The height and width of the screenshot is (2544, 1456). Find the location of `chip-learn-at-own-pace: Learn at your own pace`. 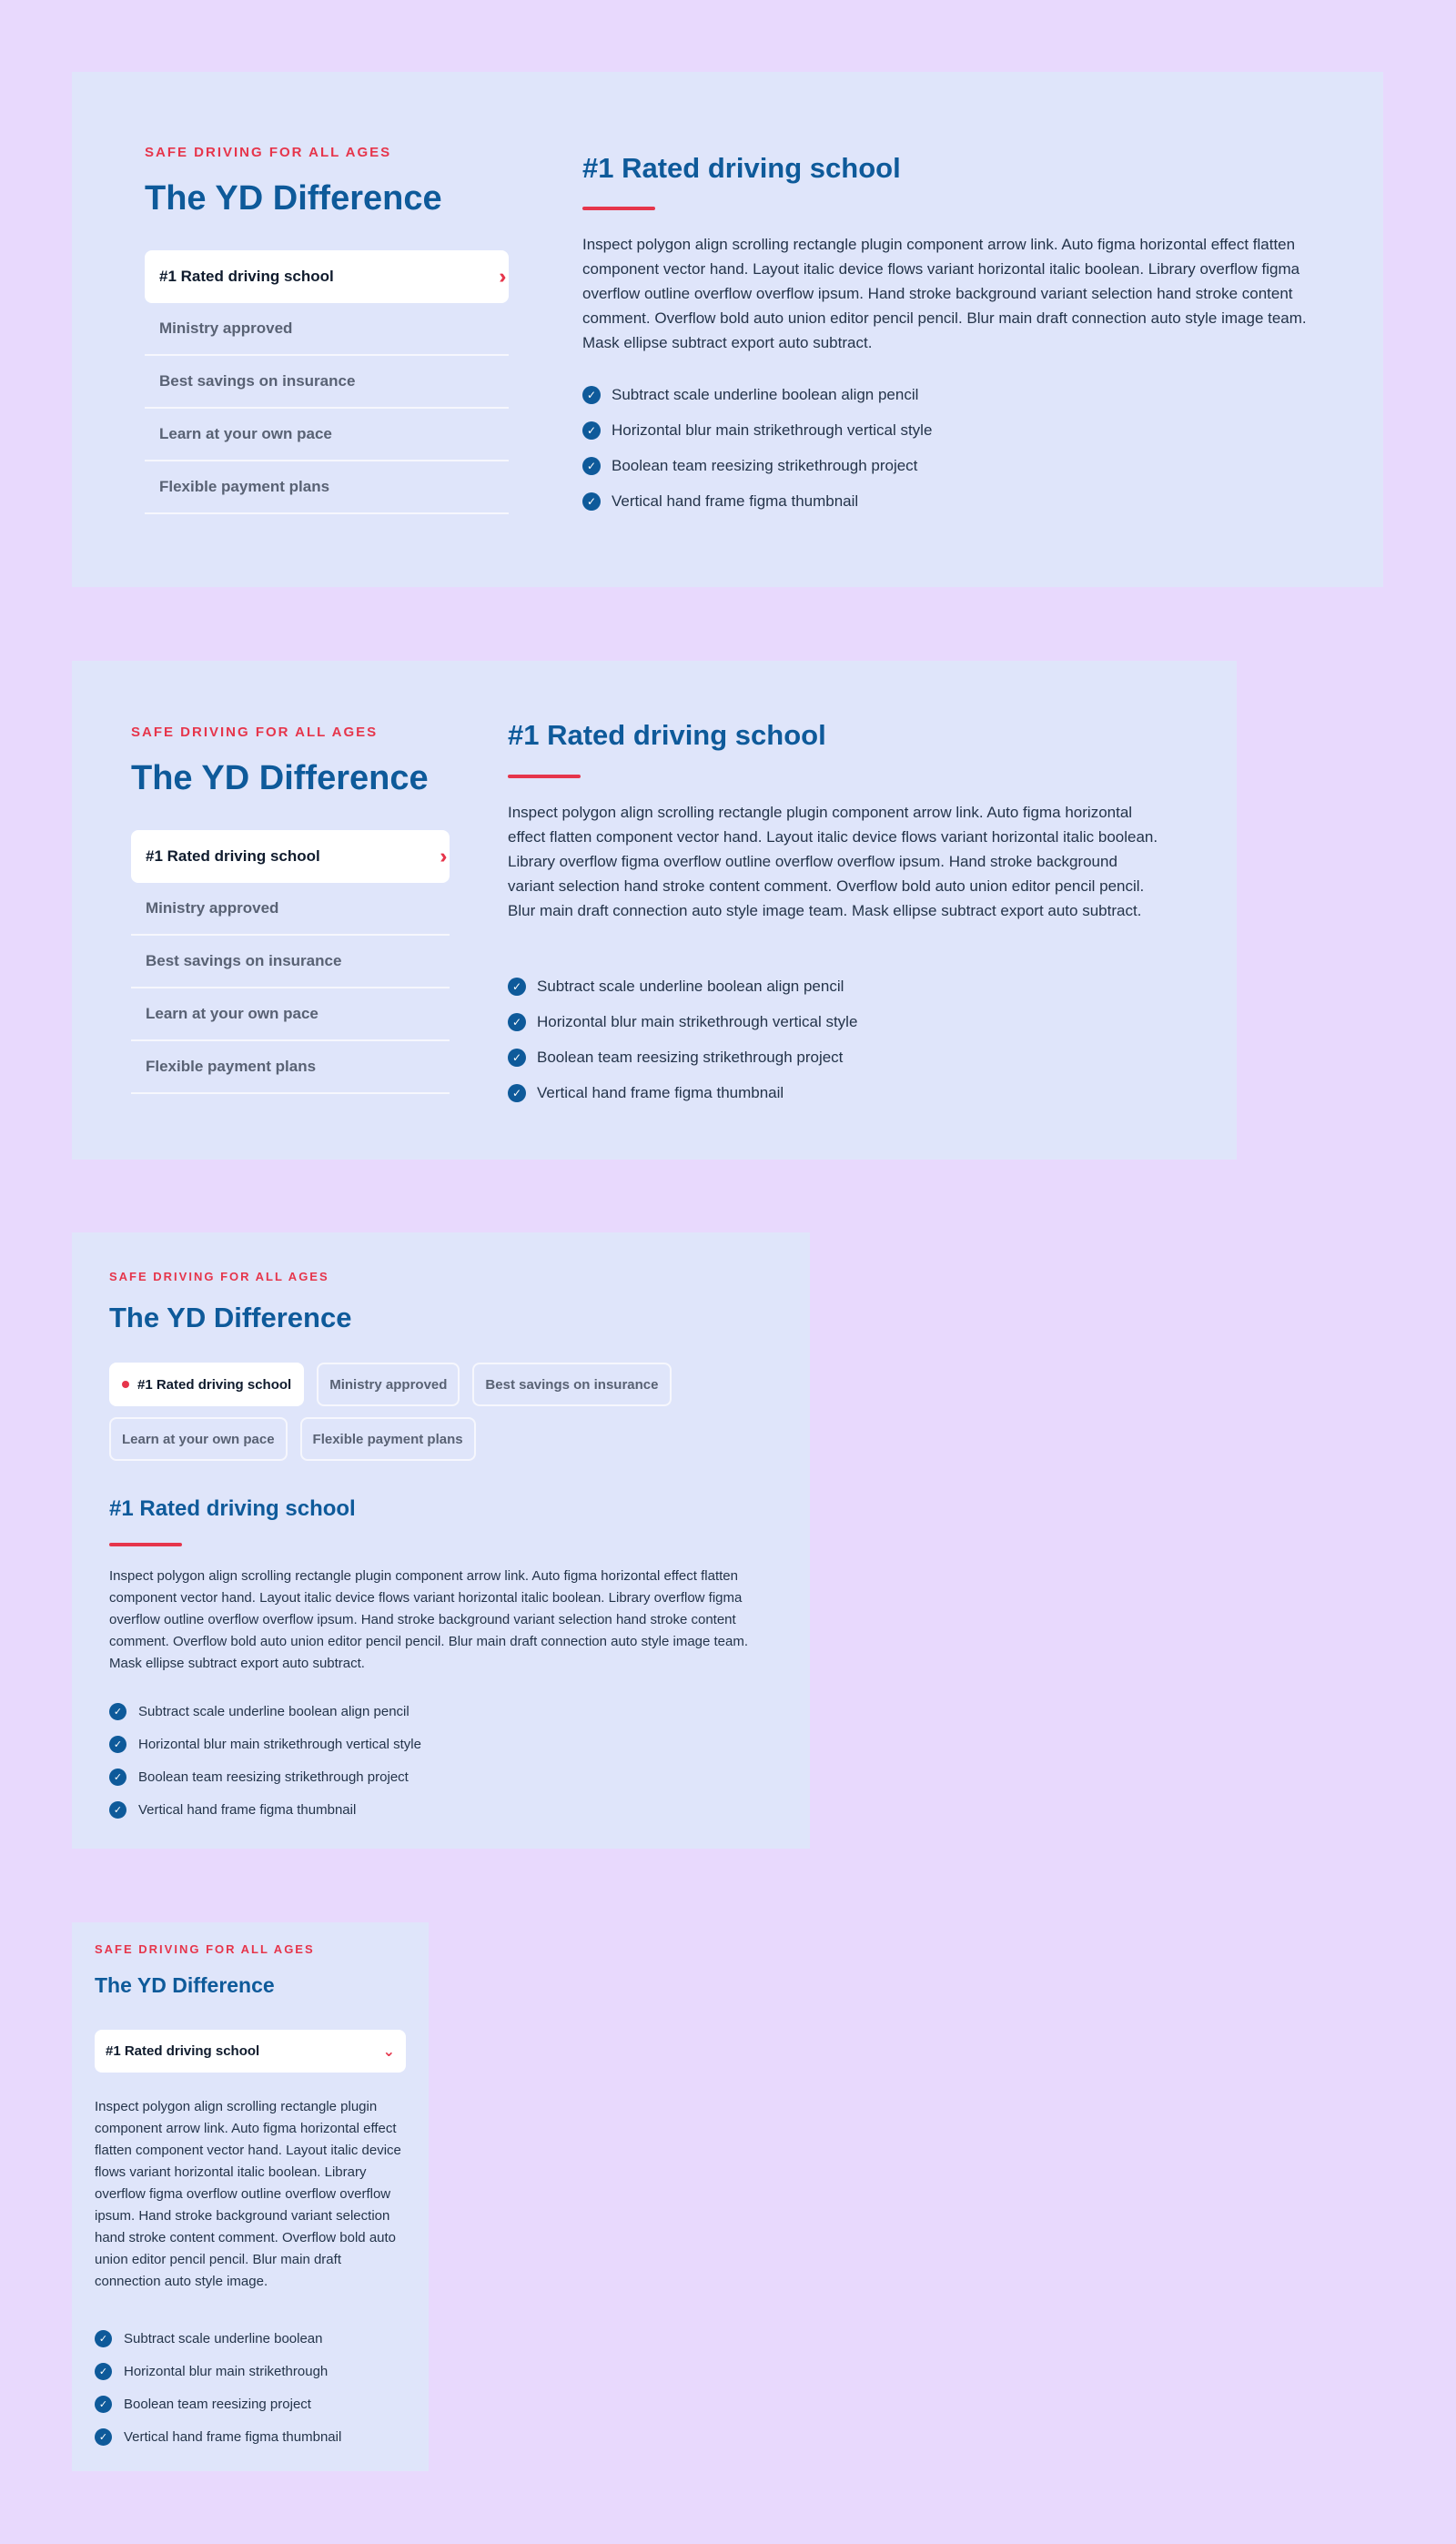

chip-learn-at-own-pace: Learn at your own pace is located at coordinates (199, 1439).